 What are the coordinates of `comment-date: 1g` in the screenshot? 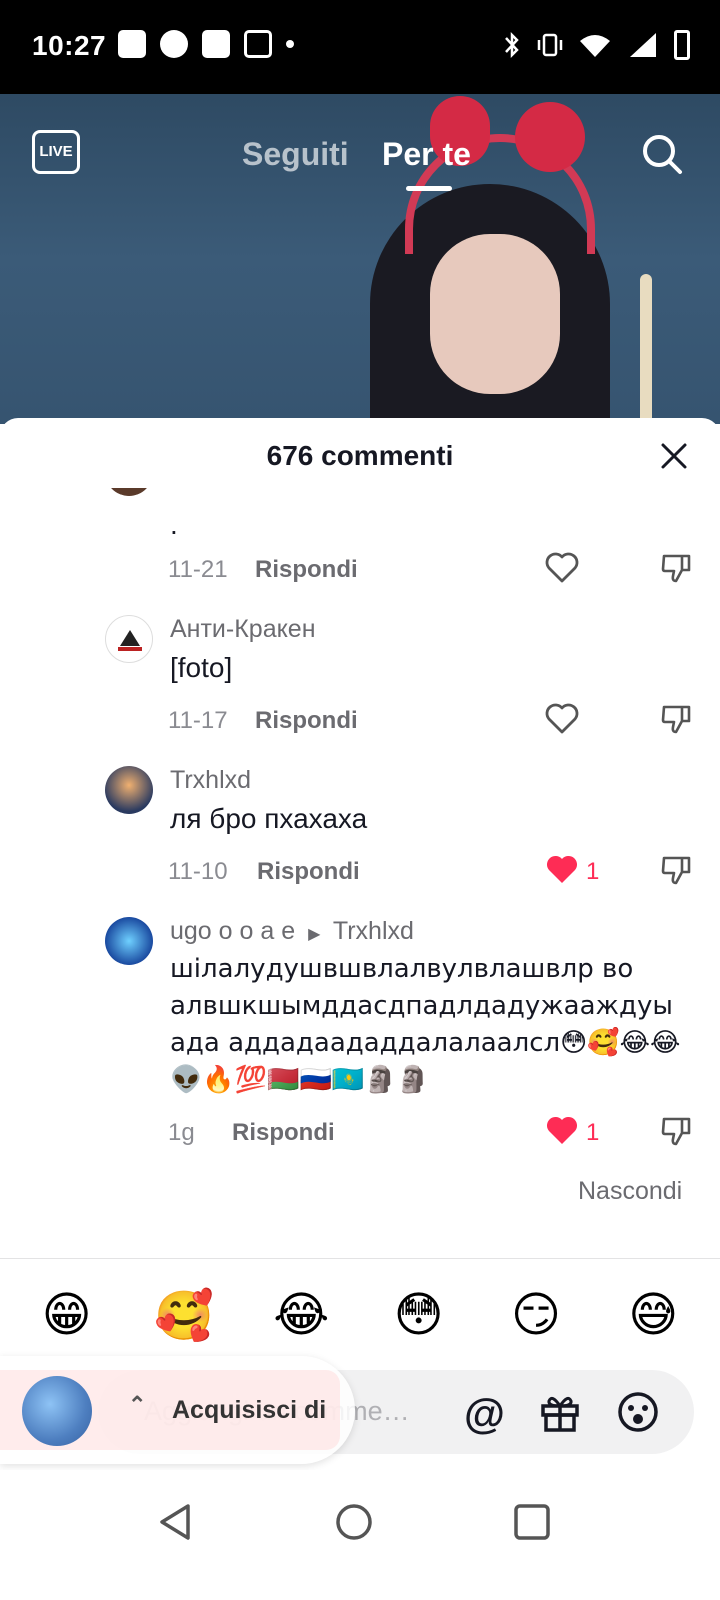 It's located at (181, 1132).